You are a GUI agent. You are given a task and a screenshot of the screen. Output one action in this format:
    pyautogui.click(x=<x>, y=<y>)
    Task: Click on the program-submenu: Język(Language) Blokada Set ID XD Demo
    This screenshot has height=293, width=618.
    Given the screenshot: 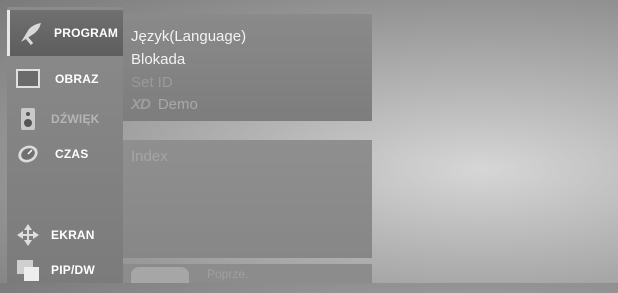 What is the action you would take?
    pyautogui.click(x=247, y=67)
    